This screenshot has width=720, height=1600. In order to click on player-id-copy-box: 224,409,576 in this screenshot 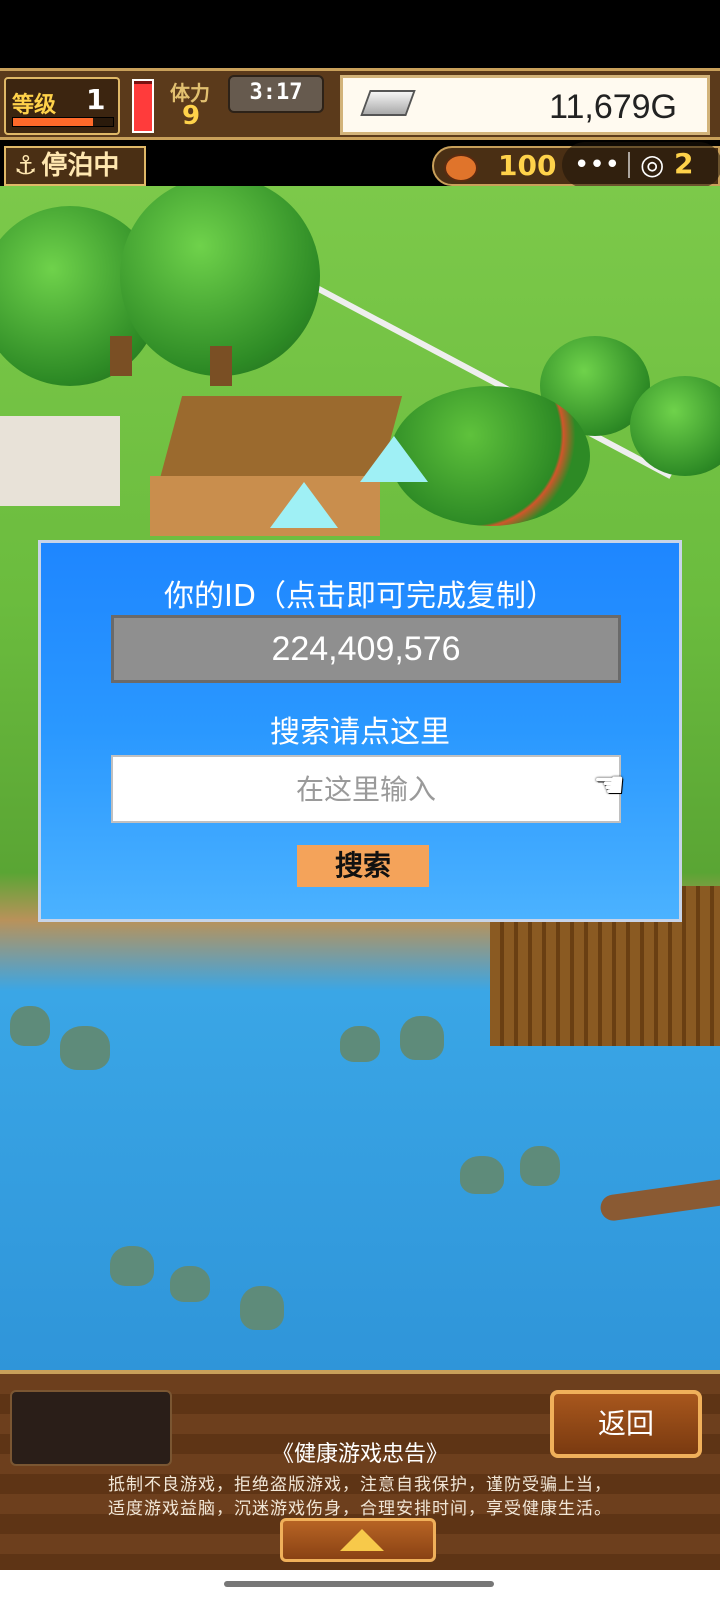, I will do `click(366, 649)`.